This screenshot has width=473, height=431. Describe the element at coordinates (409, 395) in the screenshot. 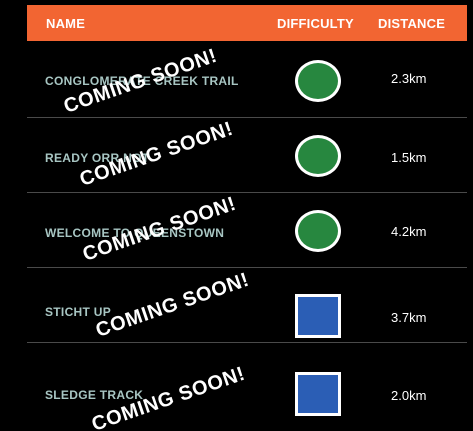

I see `trail-distance: 2.0km` at that location.